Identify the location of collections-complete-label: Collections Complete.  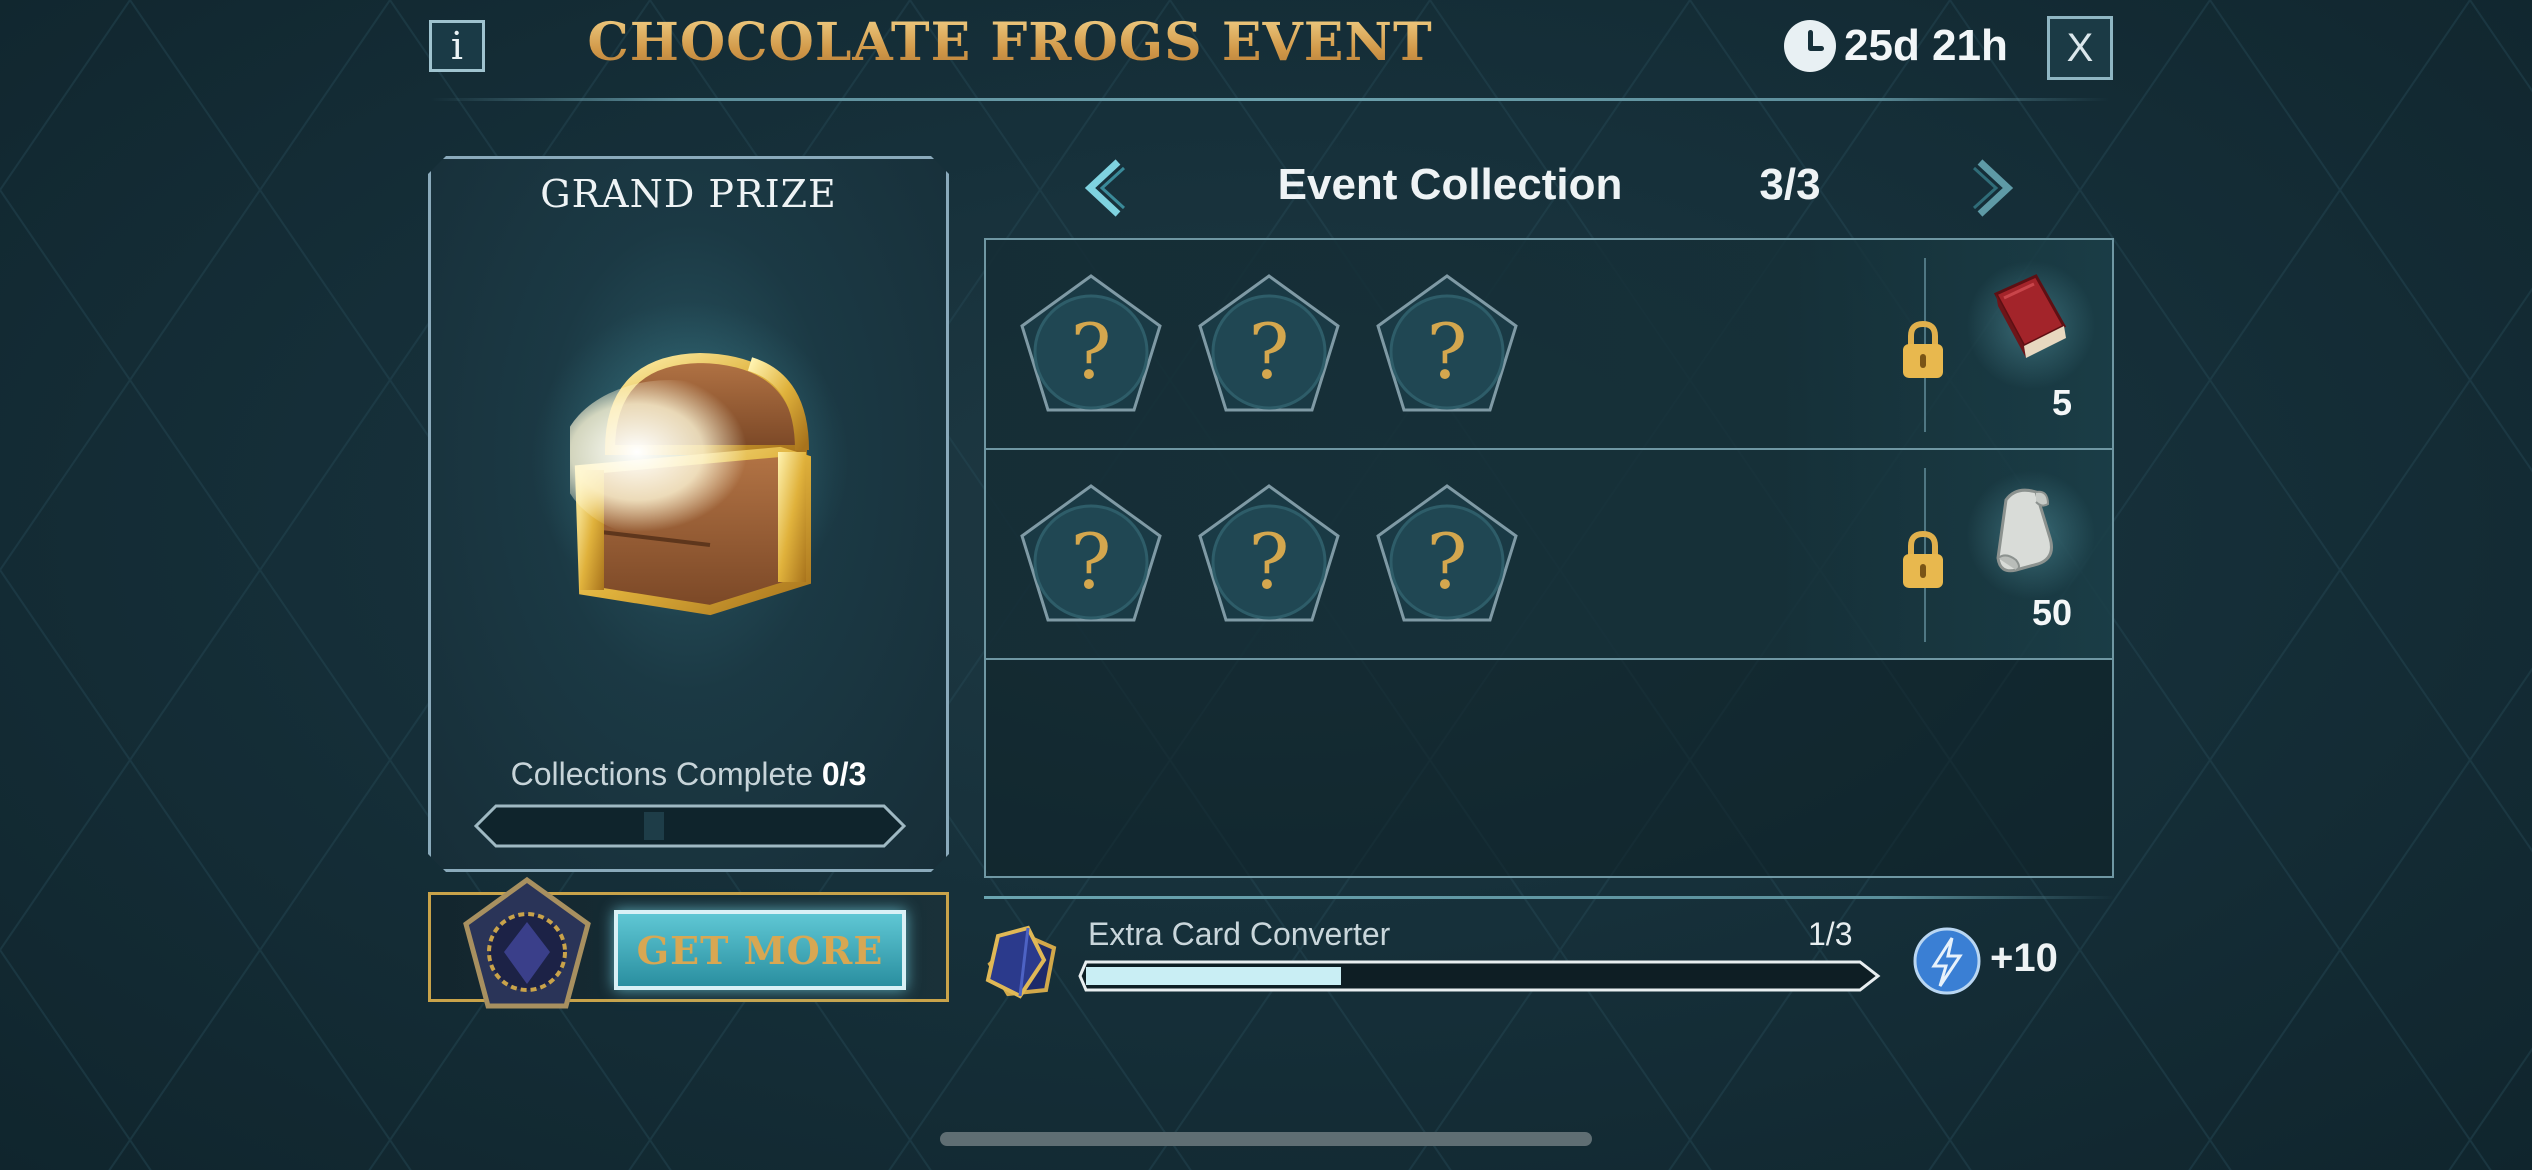
(661, 774).